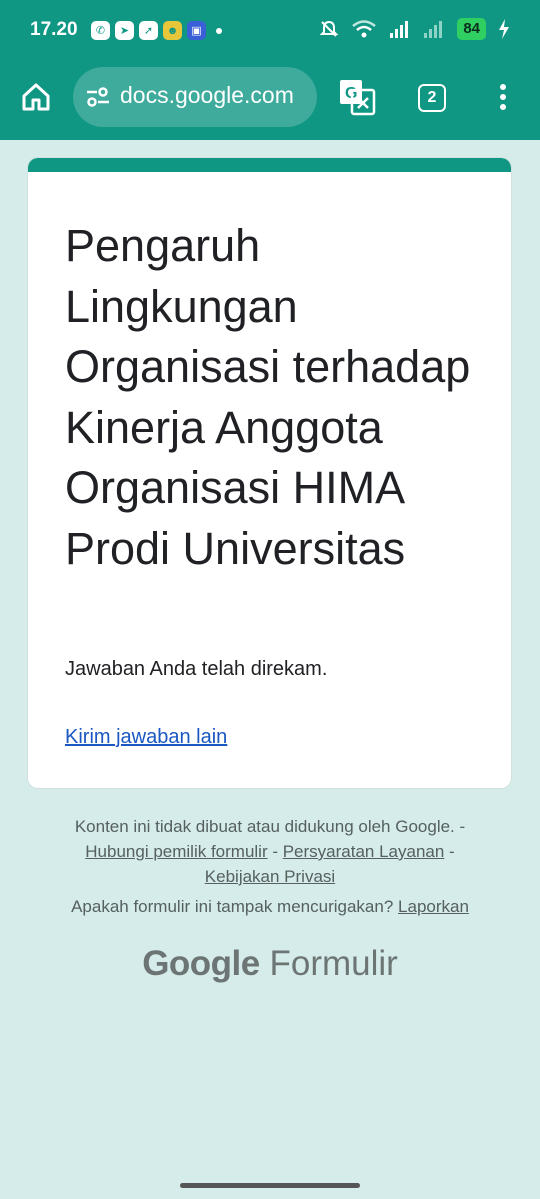  Describe the element at coordinates (364, 29) in the screenshot. I see `wifi-icon` at that location.